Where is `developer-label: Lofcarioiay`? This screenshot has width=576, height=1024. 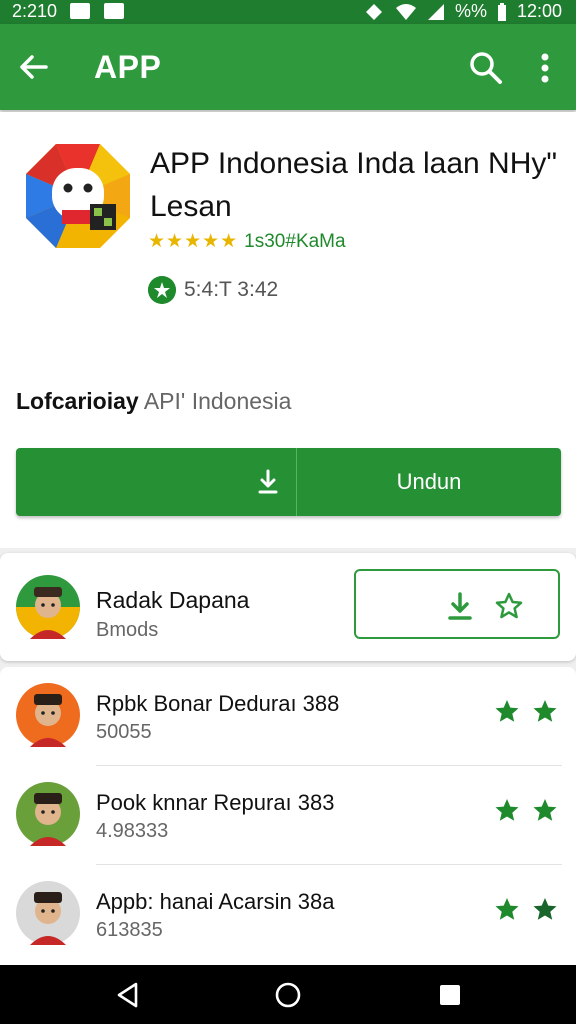
developer-label: Lofcarioiay is located at coordinates (77, 401).